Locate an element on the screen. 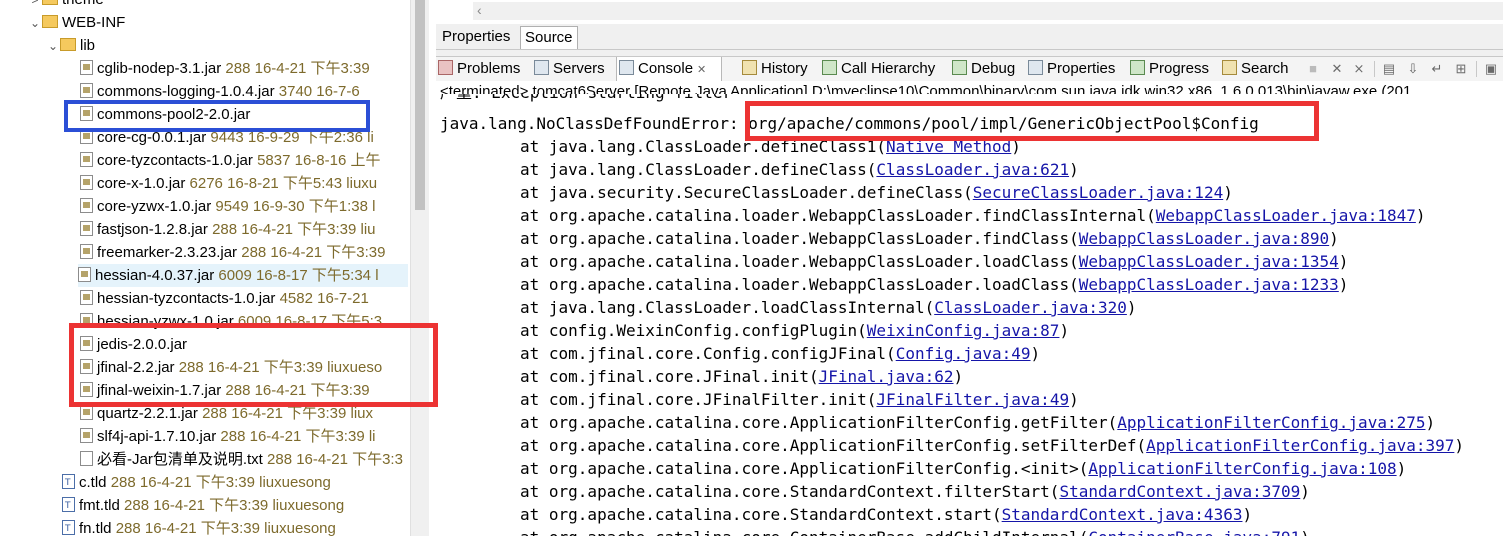 This screenshot has height=536, width=1503. file-item: hessian-tyzcontacts-1.0.jar 4582 16-7-21 is located at coordinates (224, 298).